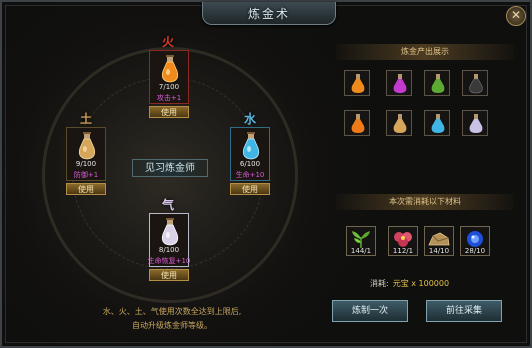 This screenshot has height=348, width=532. I want to click on title-plate: 炼金术, so click(269, 13).